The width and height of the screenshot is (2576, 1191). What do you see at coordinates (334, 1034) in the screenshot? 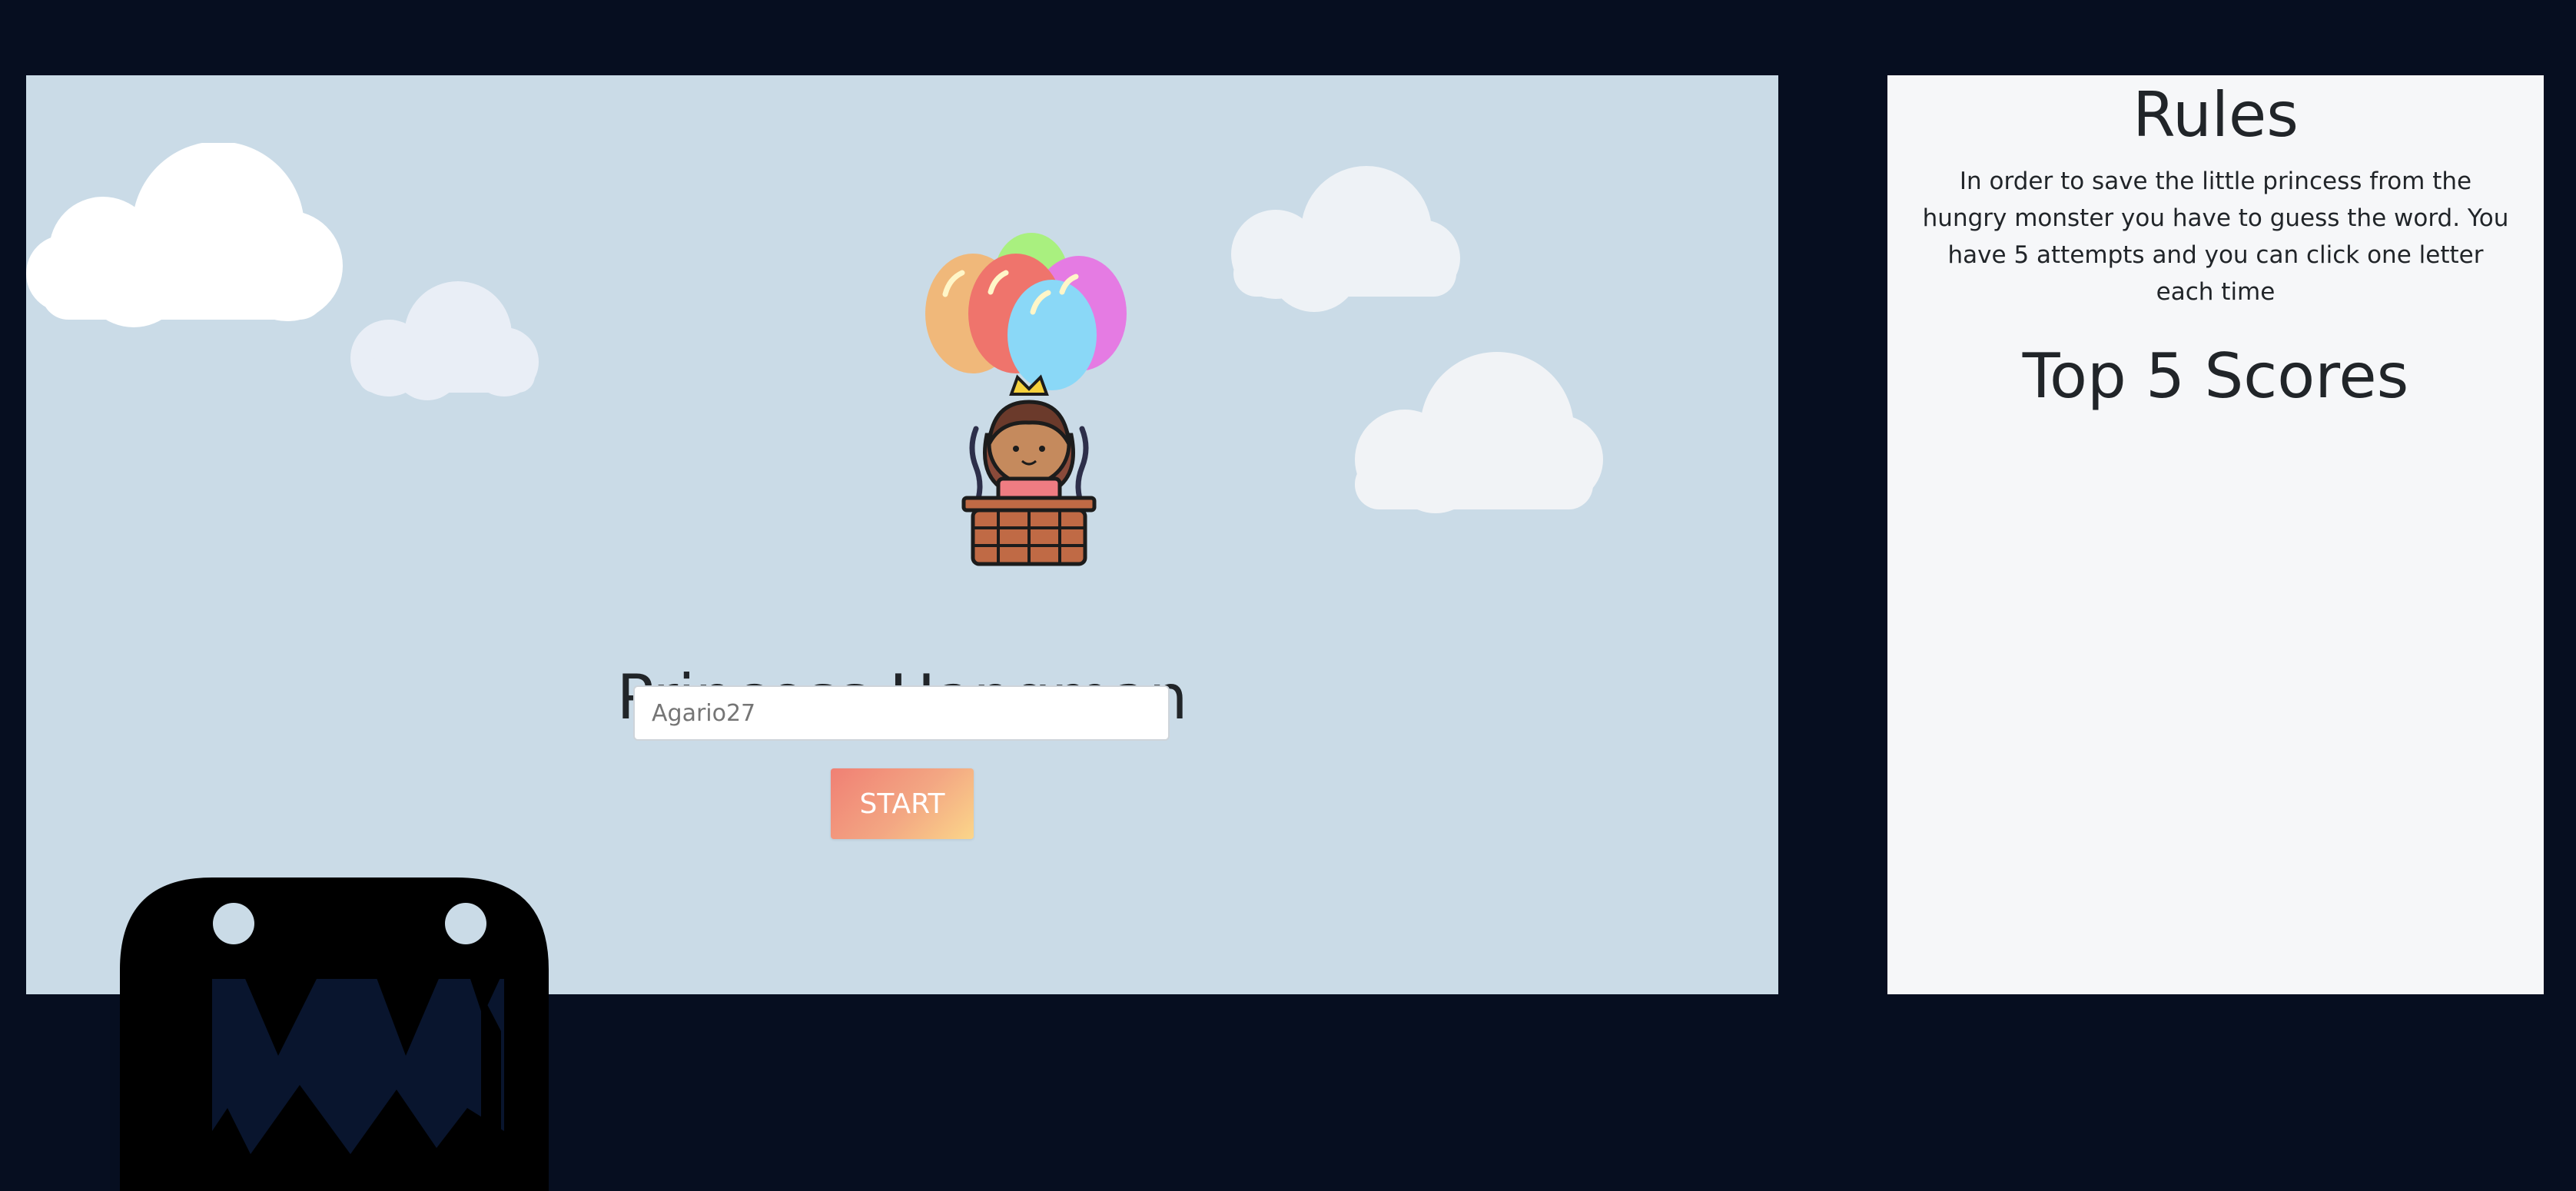
I see `monster-icon` at bounding box center [334, 1034].